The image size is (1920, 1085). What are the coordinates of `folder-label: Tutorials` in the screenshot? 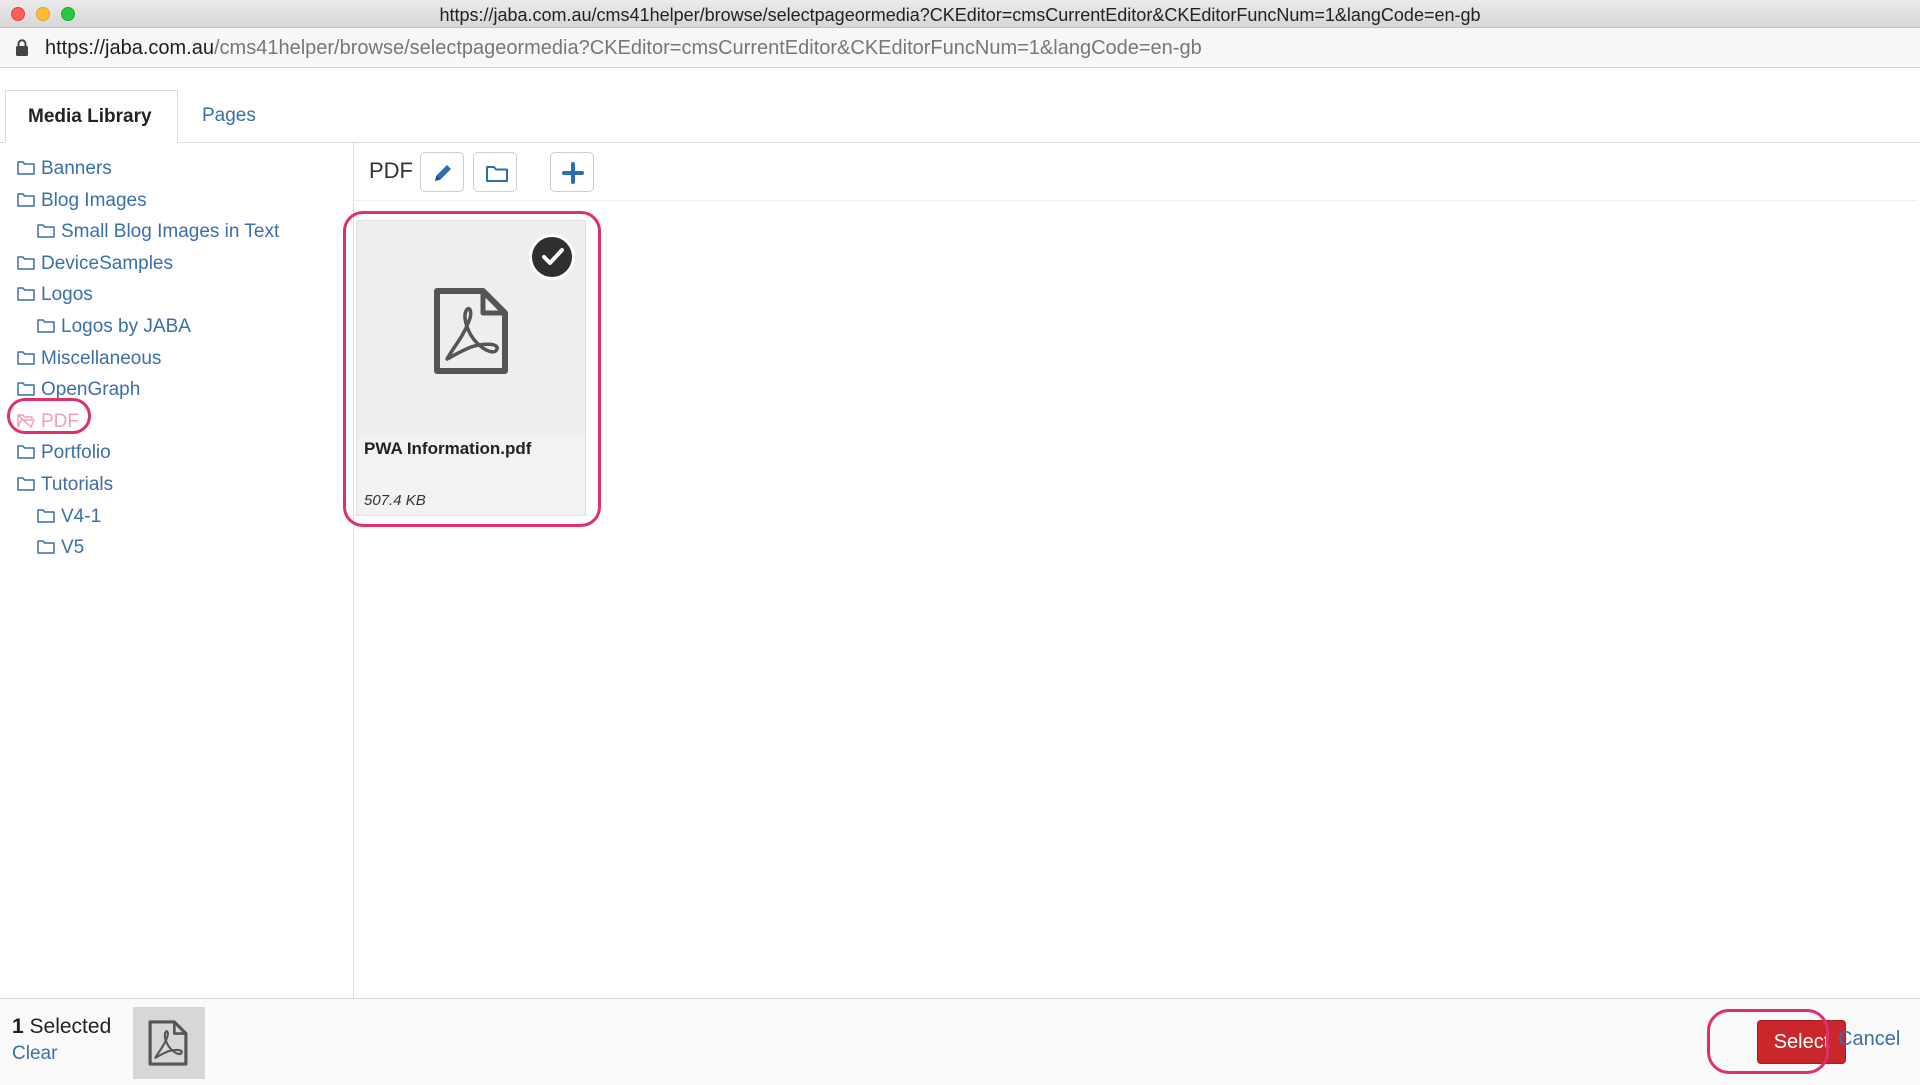 It's located at (77, 484).